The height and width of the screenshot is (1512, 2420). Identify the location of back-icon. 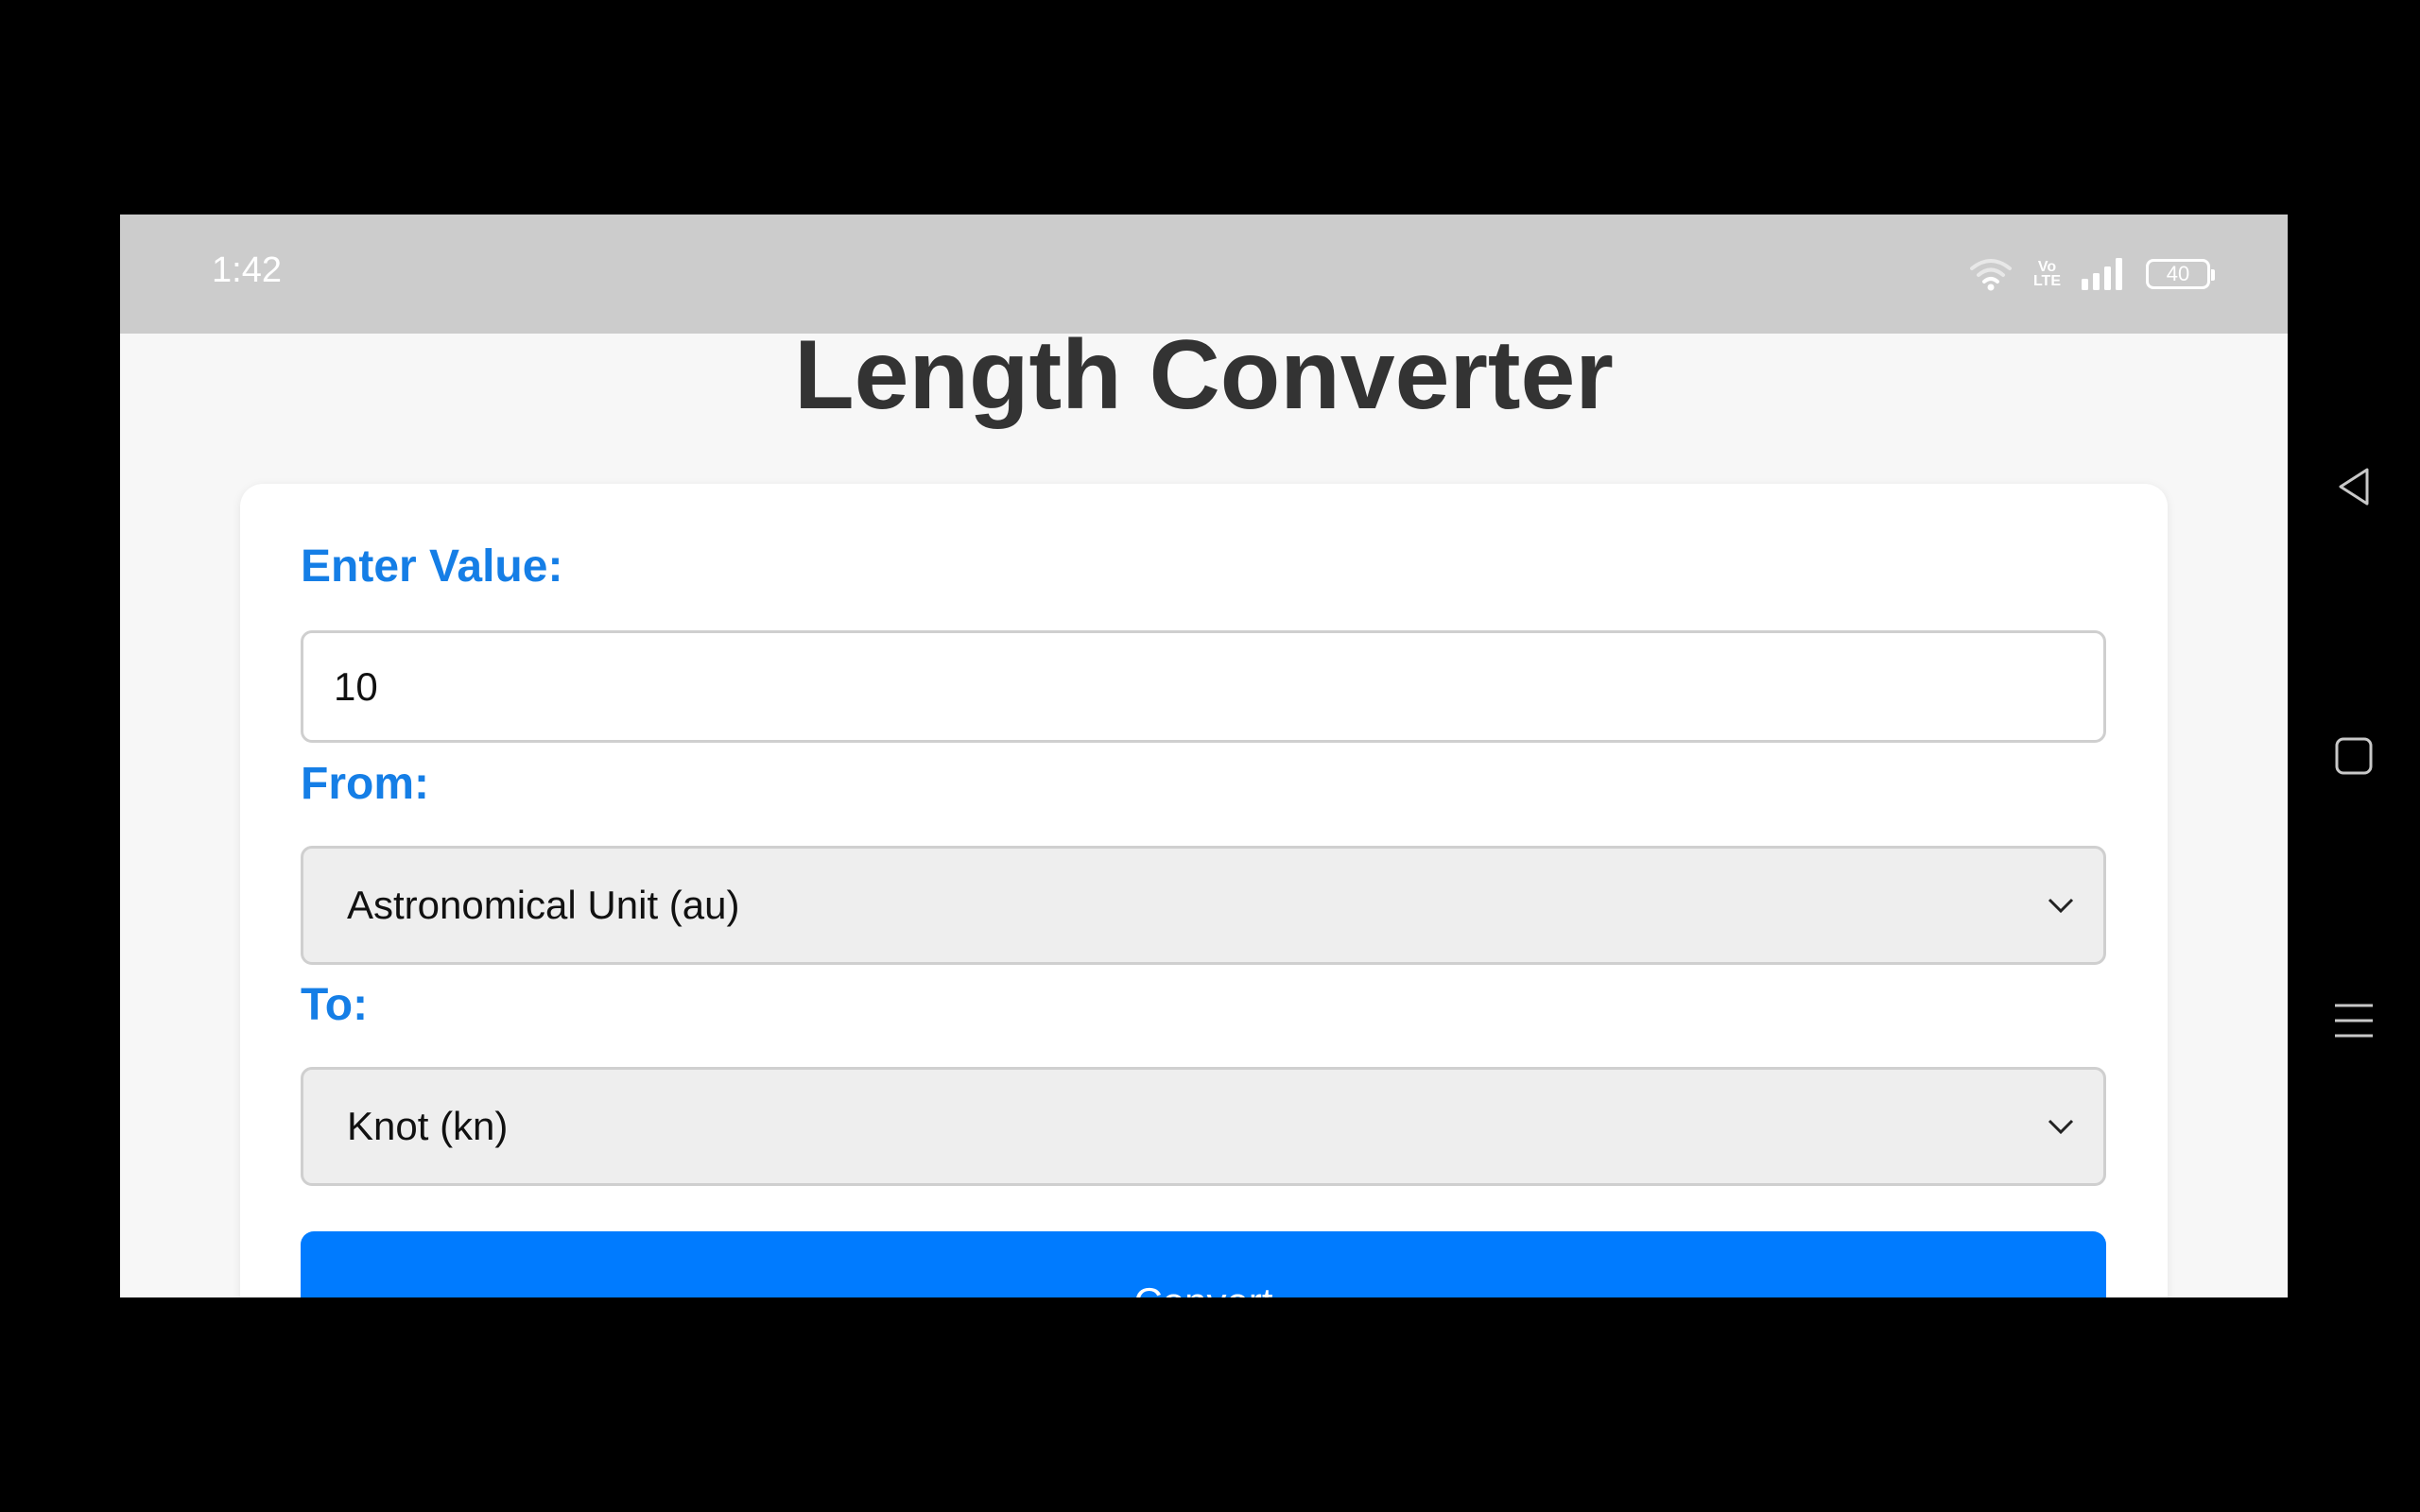
(2353, 486).